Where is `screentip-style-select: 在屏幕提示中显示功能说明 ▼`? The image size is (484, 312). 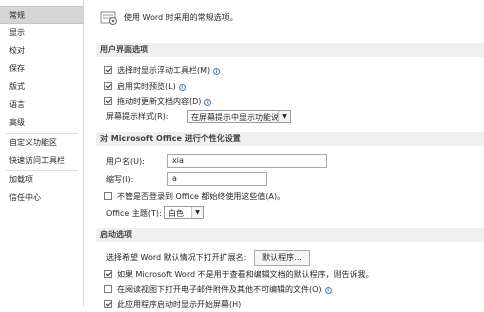 screentip-style-select: 在屏幕提示中显示功能说明 ▼ is located at coordinates (239, 116).